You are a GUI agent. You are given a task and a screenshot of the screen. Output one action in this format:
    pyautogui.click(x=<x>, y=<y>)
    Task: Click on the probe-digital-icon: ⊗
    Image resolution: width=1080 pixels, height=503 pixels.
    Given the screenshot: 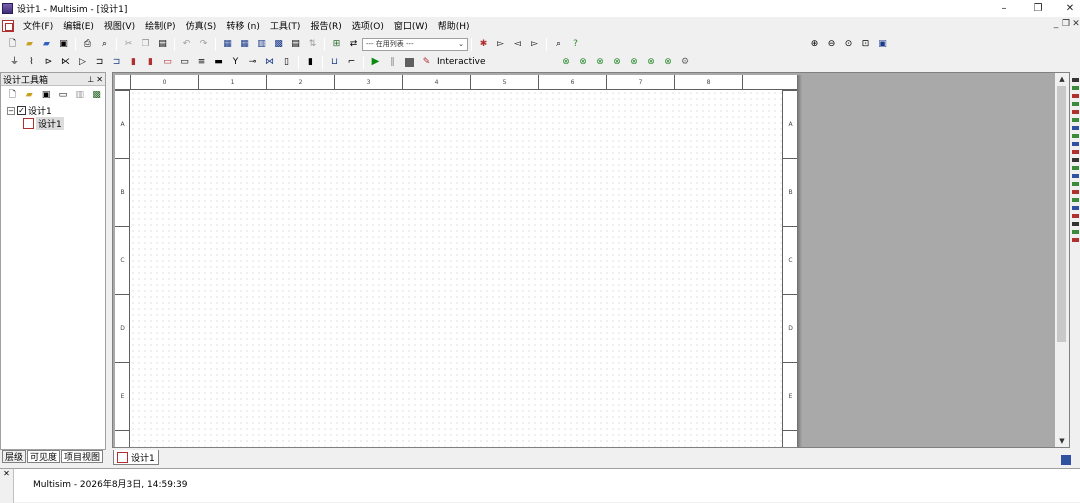 What is the action you would take?
    pyautogui.click(x=651, y=62)
    